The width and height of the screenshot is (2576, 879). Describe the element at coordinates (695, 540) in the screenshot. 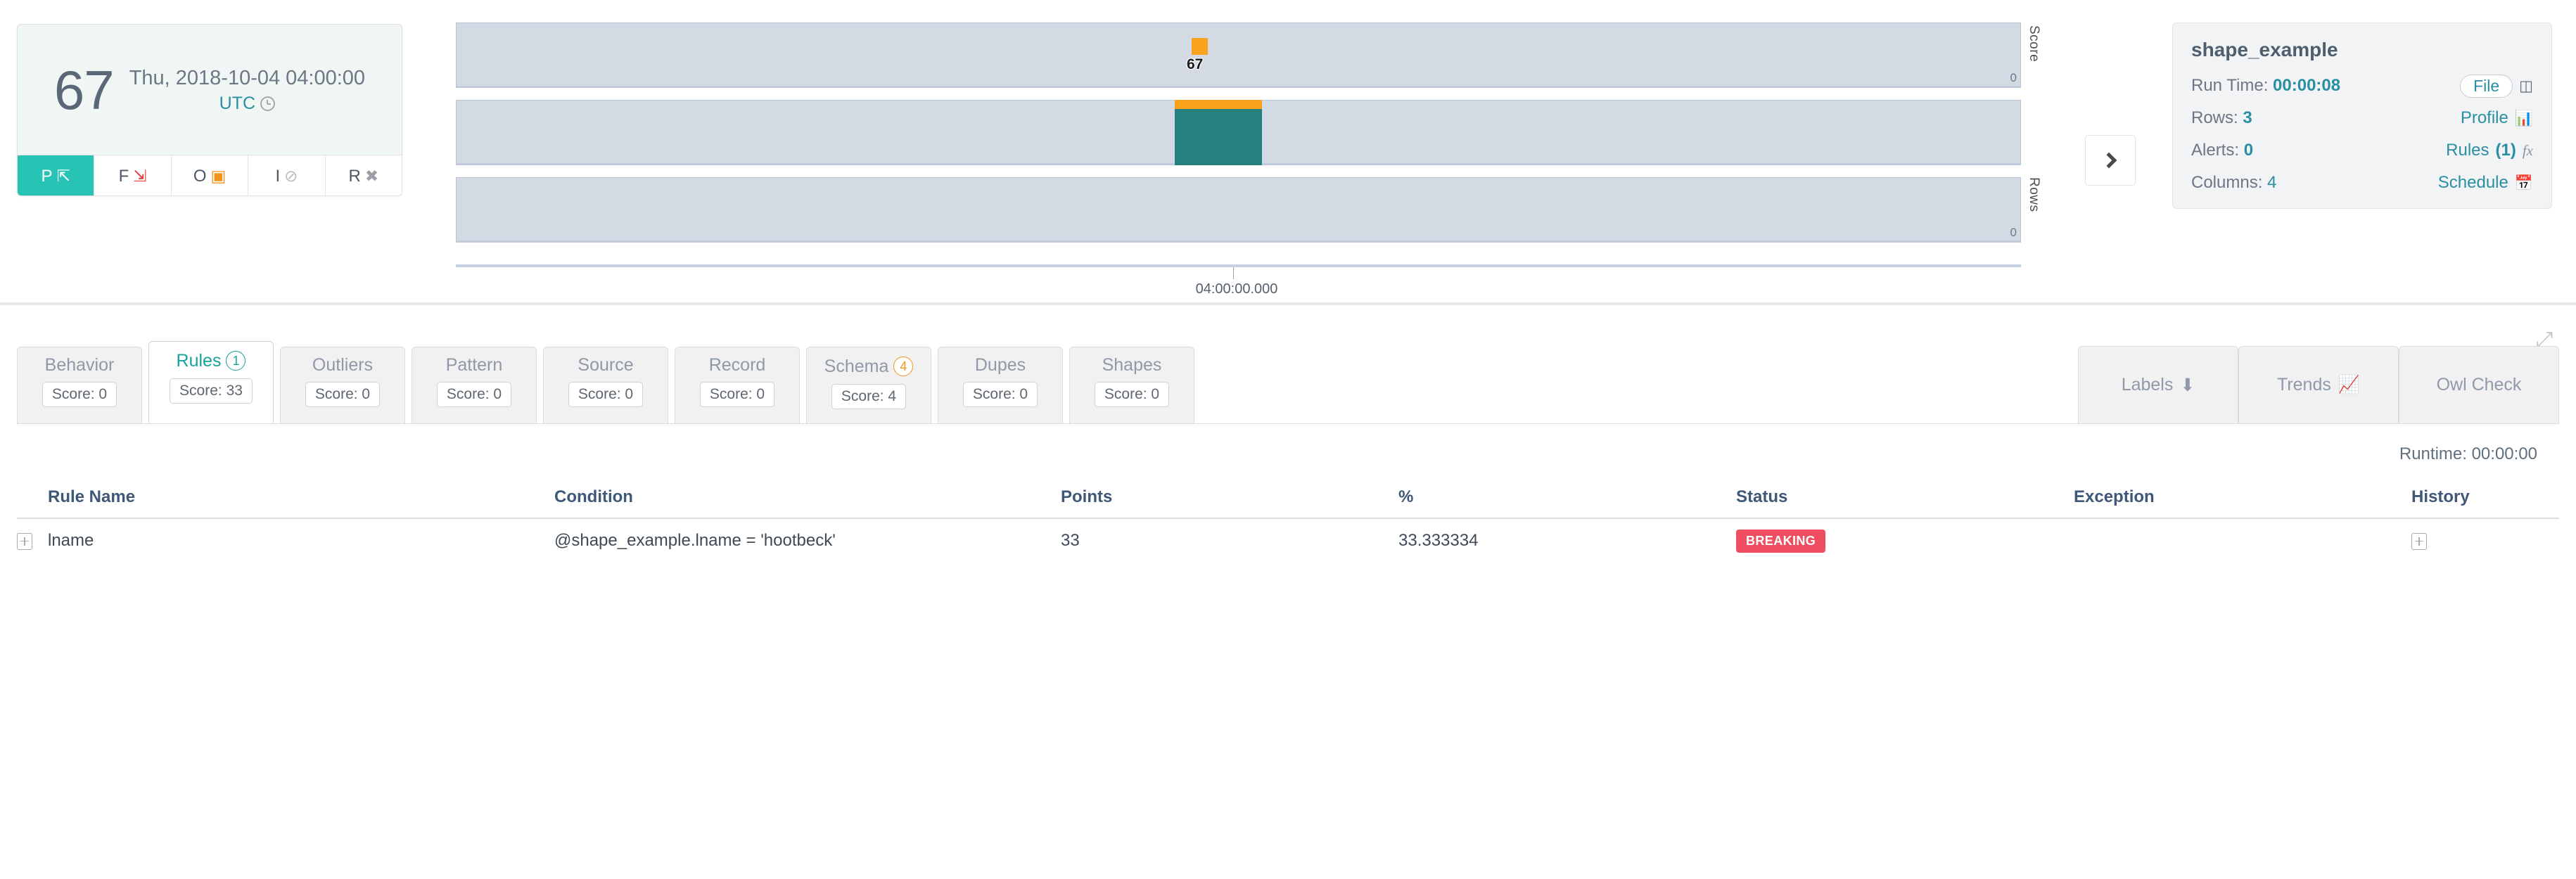

I see `cell-condition: @shape_example.lname = 'hootbeck'` at that location.